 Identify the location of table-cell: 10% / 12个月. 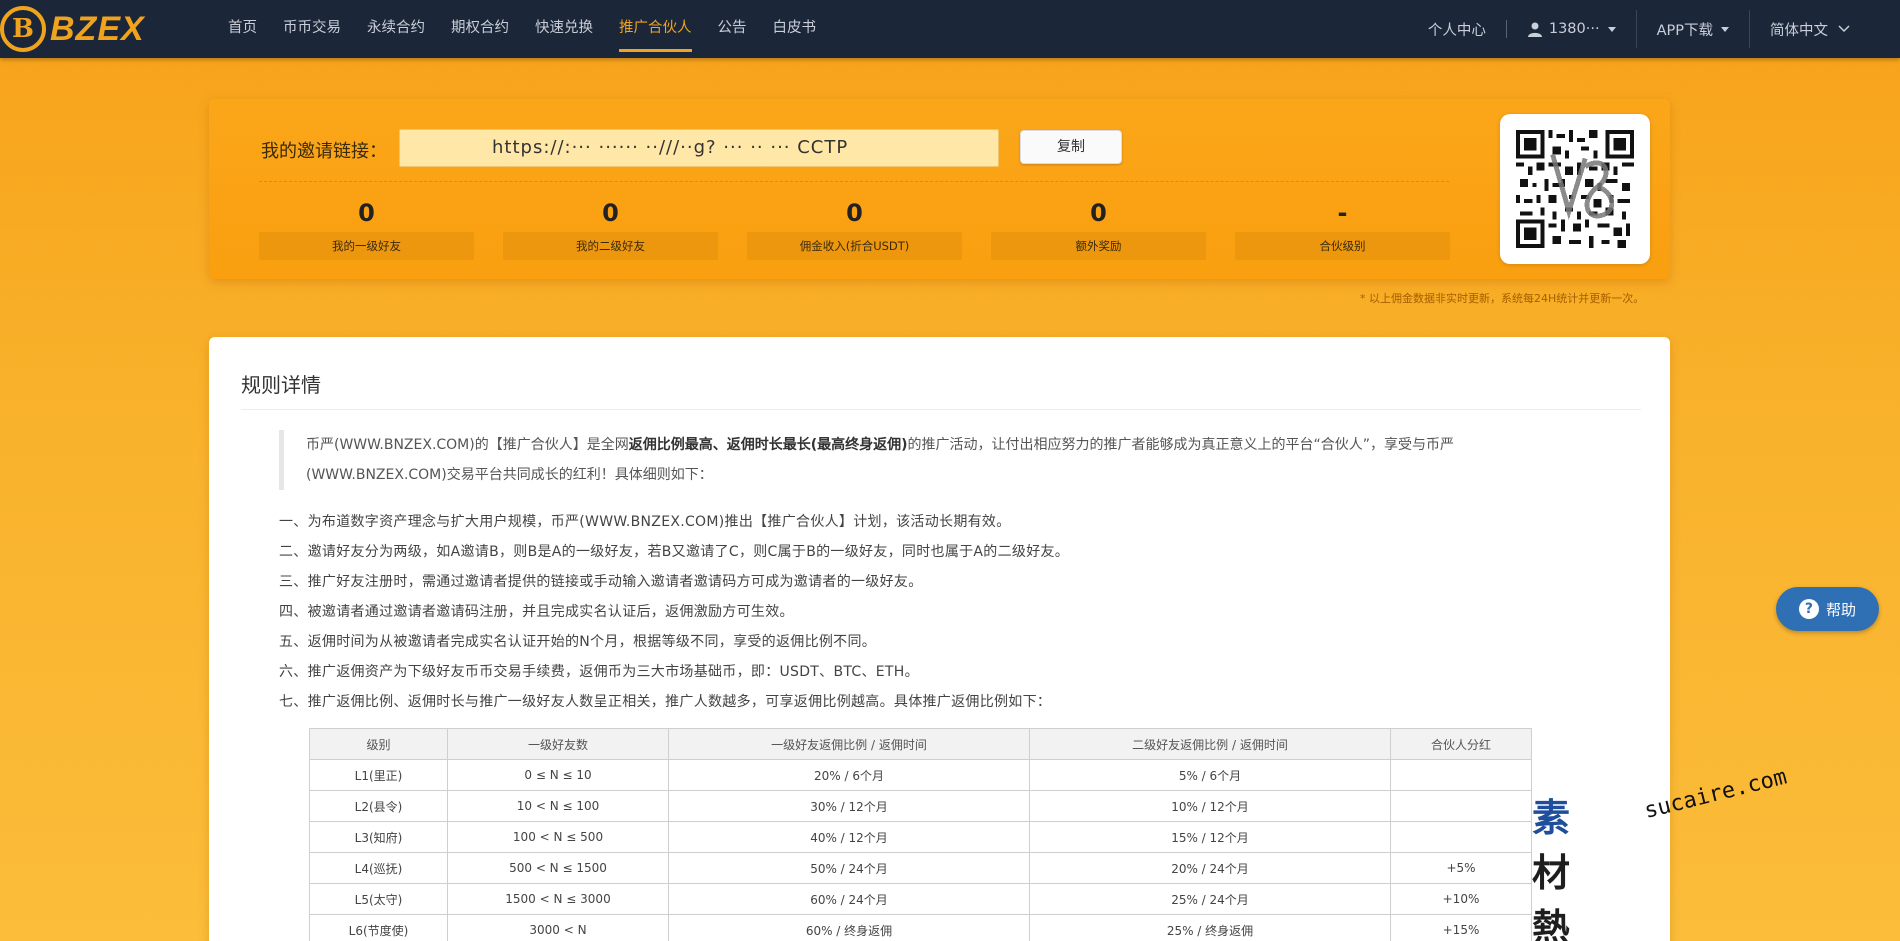
(1210, 806).